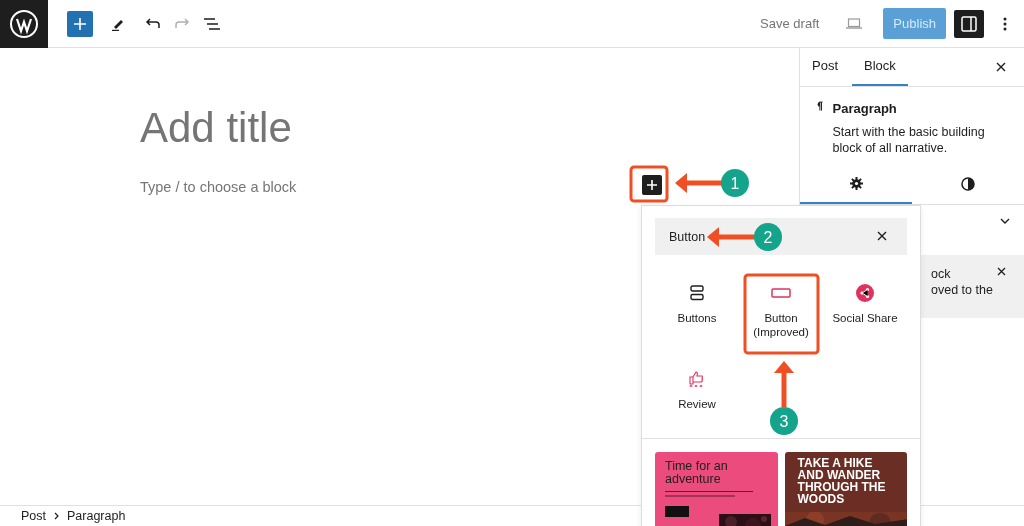  I want to click on logo, so click(24, 24).